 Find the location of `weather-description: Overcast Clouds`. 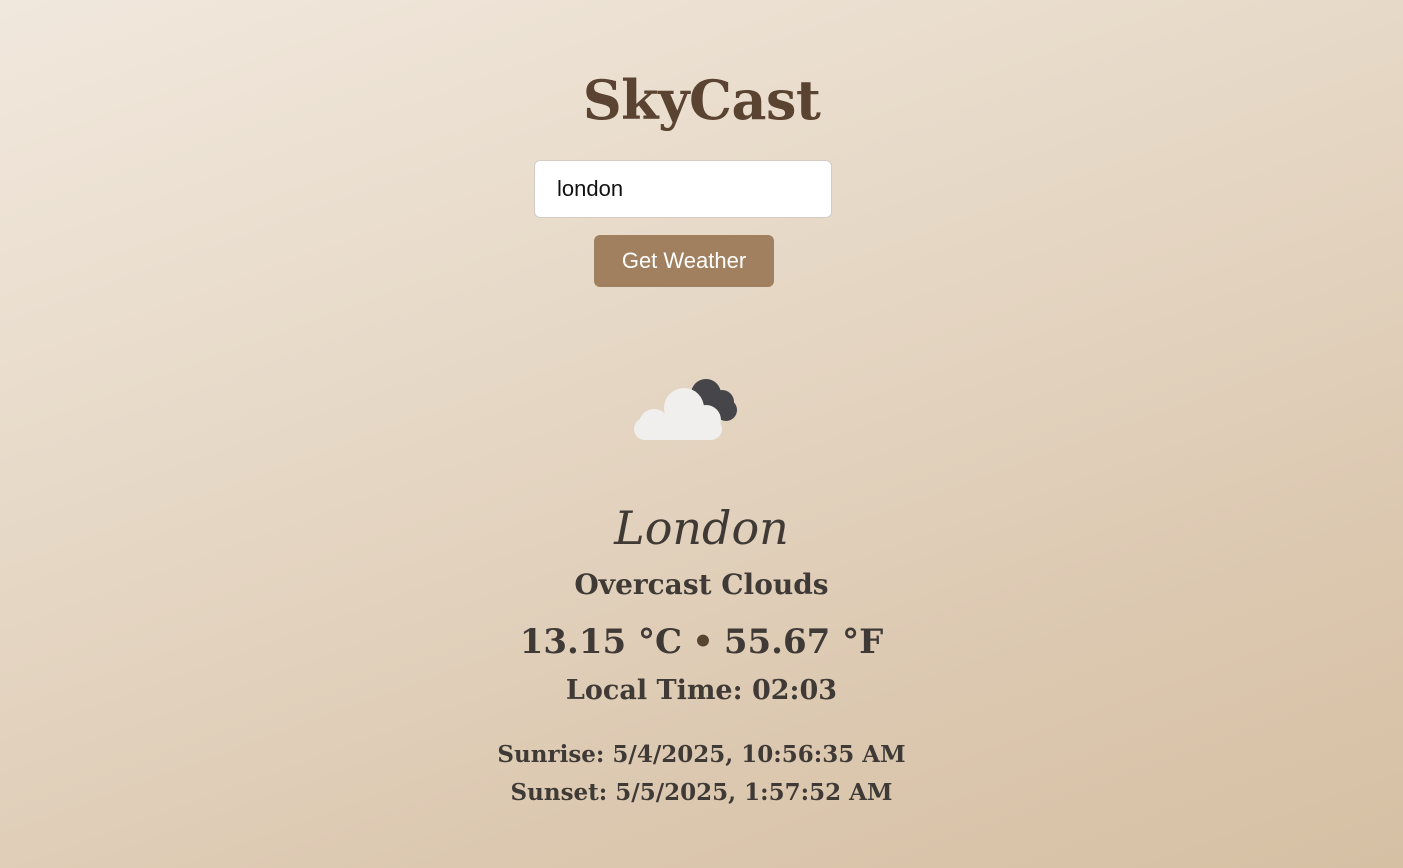

weather-description: Overcast Clouds is located at coordinates (701, 584).